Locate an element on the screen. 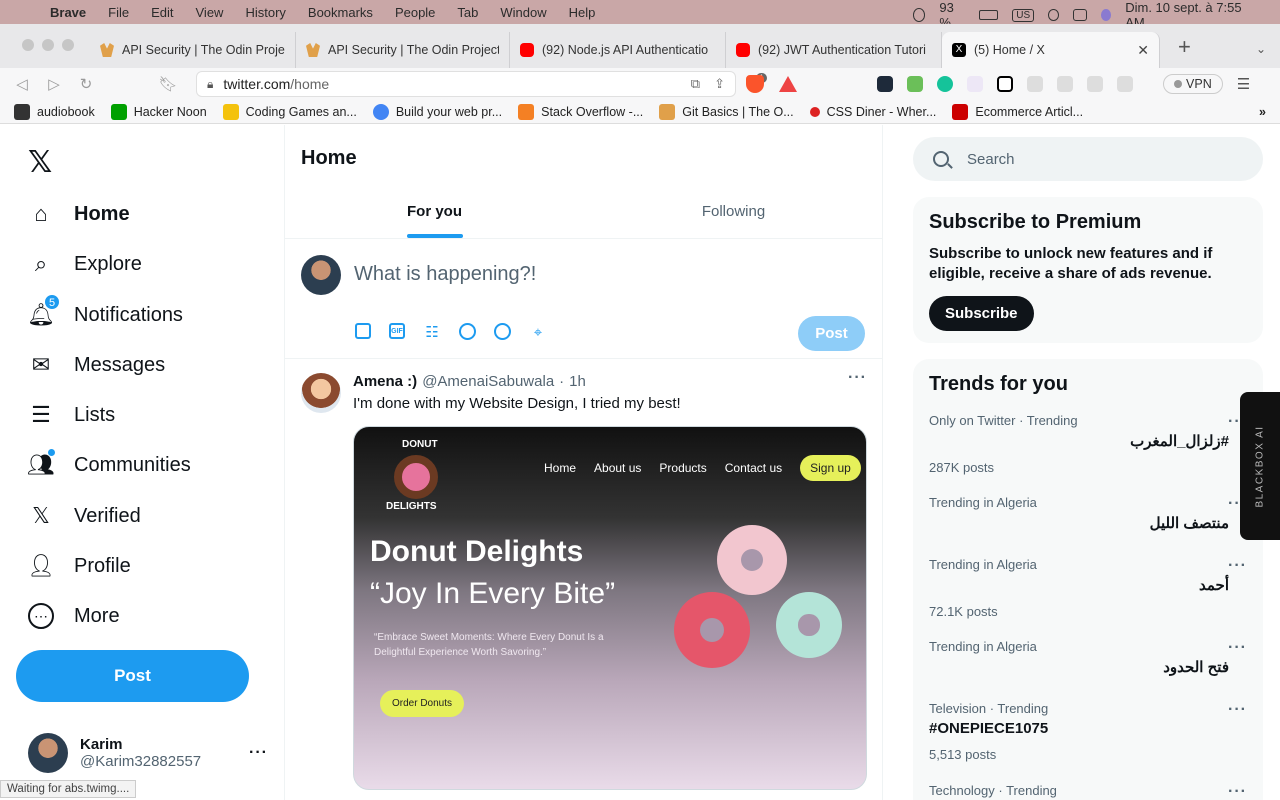  emoji-icon is located at coordinates (467, 331).